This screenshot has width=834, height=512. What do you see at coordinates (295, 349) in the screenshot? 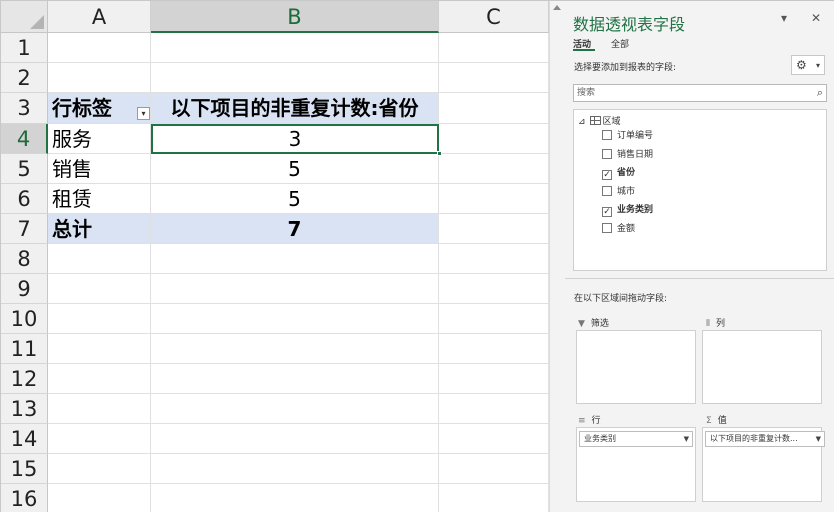
I see `cell-b11` at bounding box center [295, 349].